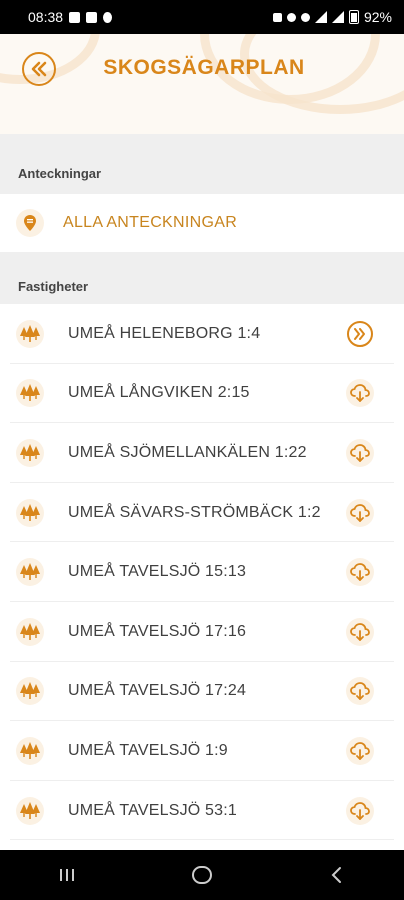 This screenshot has width=404, height=900. What do you see at coordinates (337, 17) in the screenshot?
I see `signal-icon` at bounding box center [337, 17].